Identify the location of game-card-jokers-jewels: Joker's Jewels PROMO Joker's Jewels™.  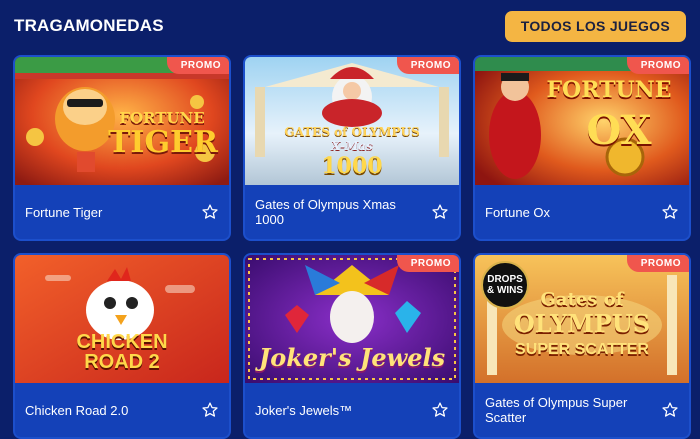
(352, 346).